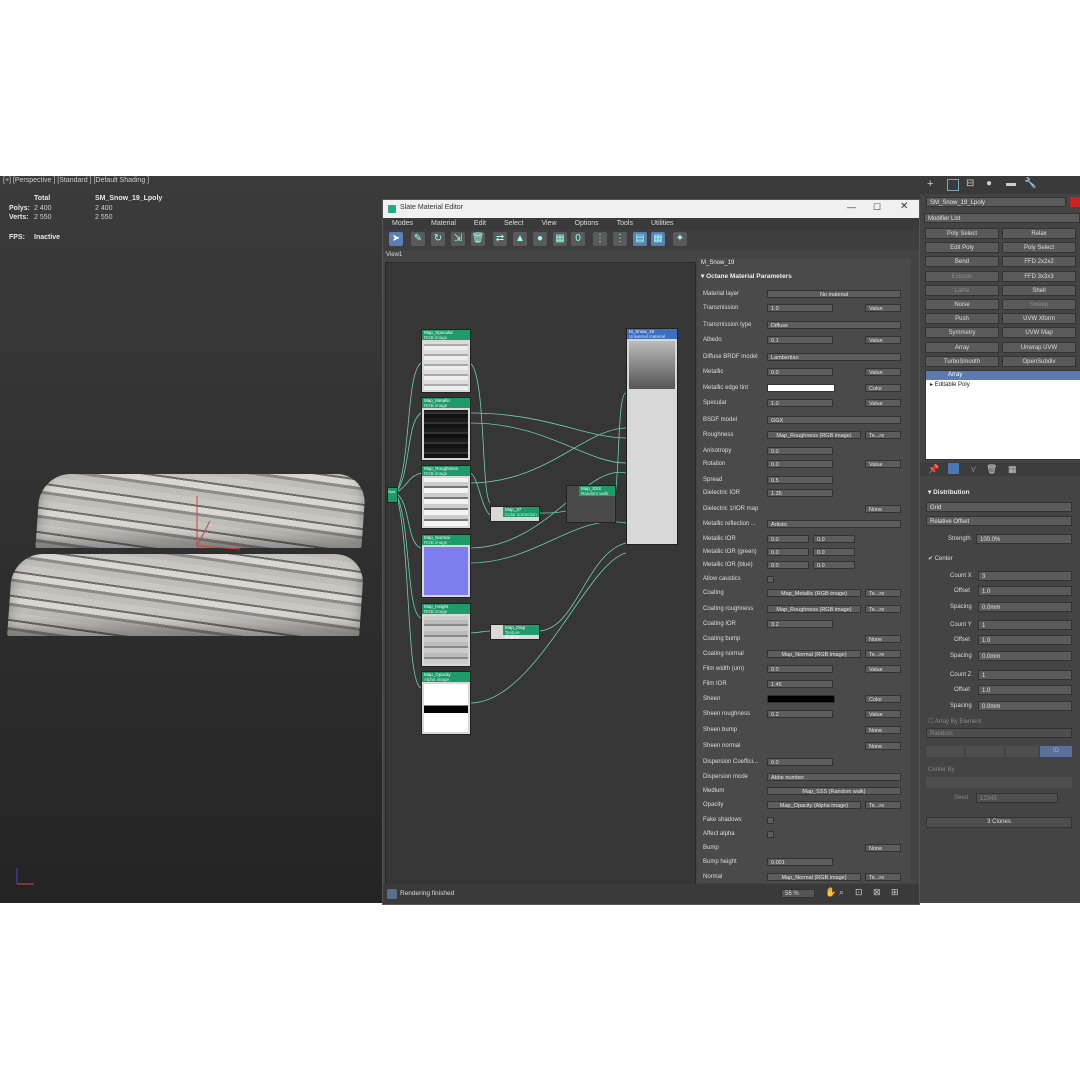 This screenshot has width=1080, height=1080. What do you see at coordinates (962, 276) in the screenshot?
I see `modifier-button-extrude: Extrude` at bounding box center [962, 276].